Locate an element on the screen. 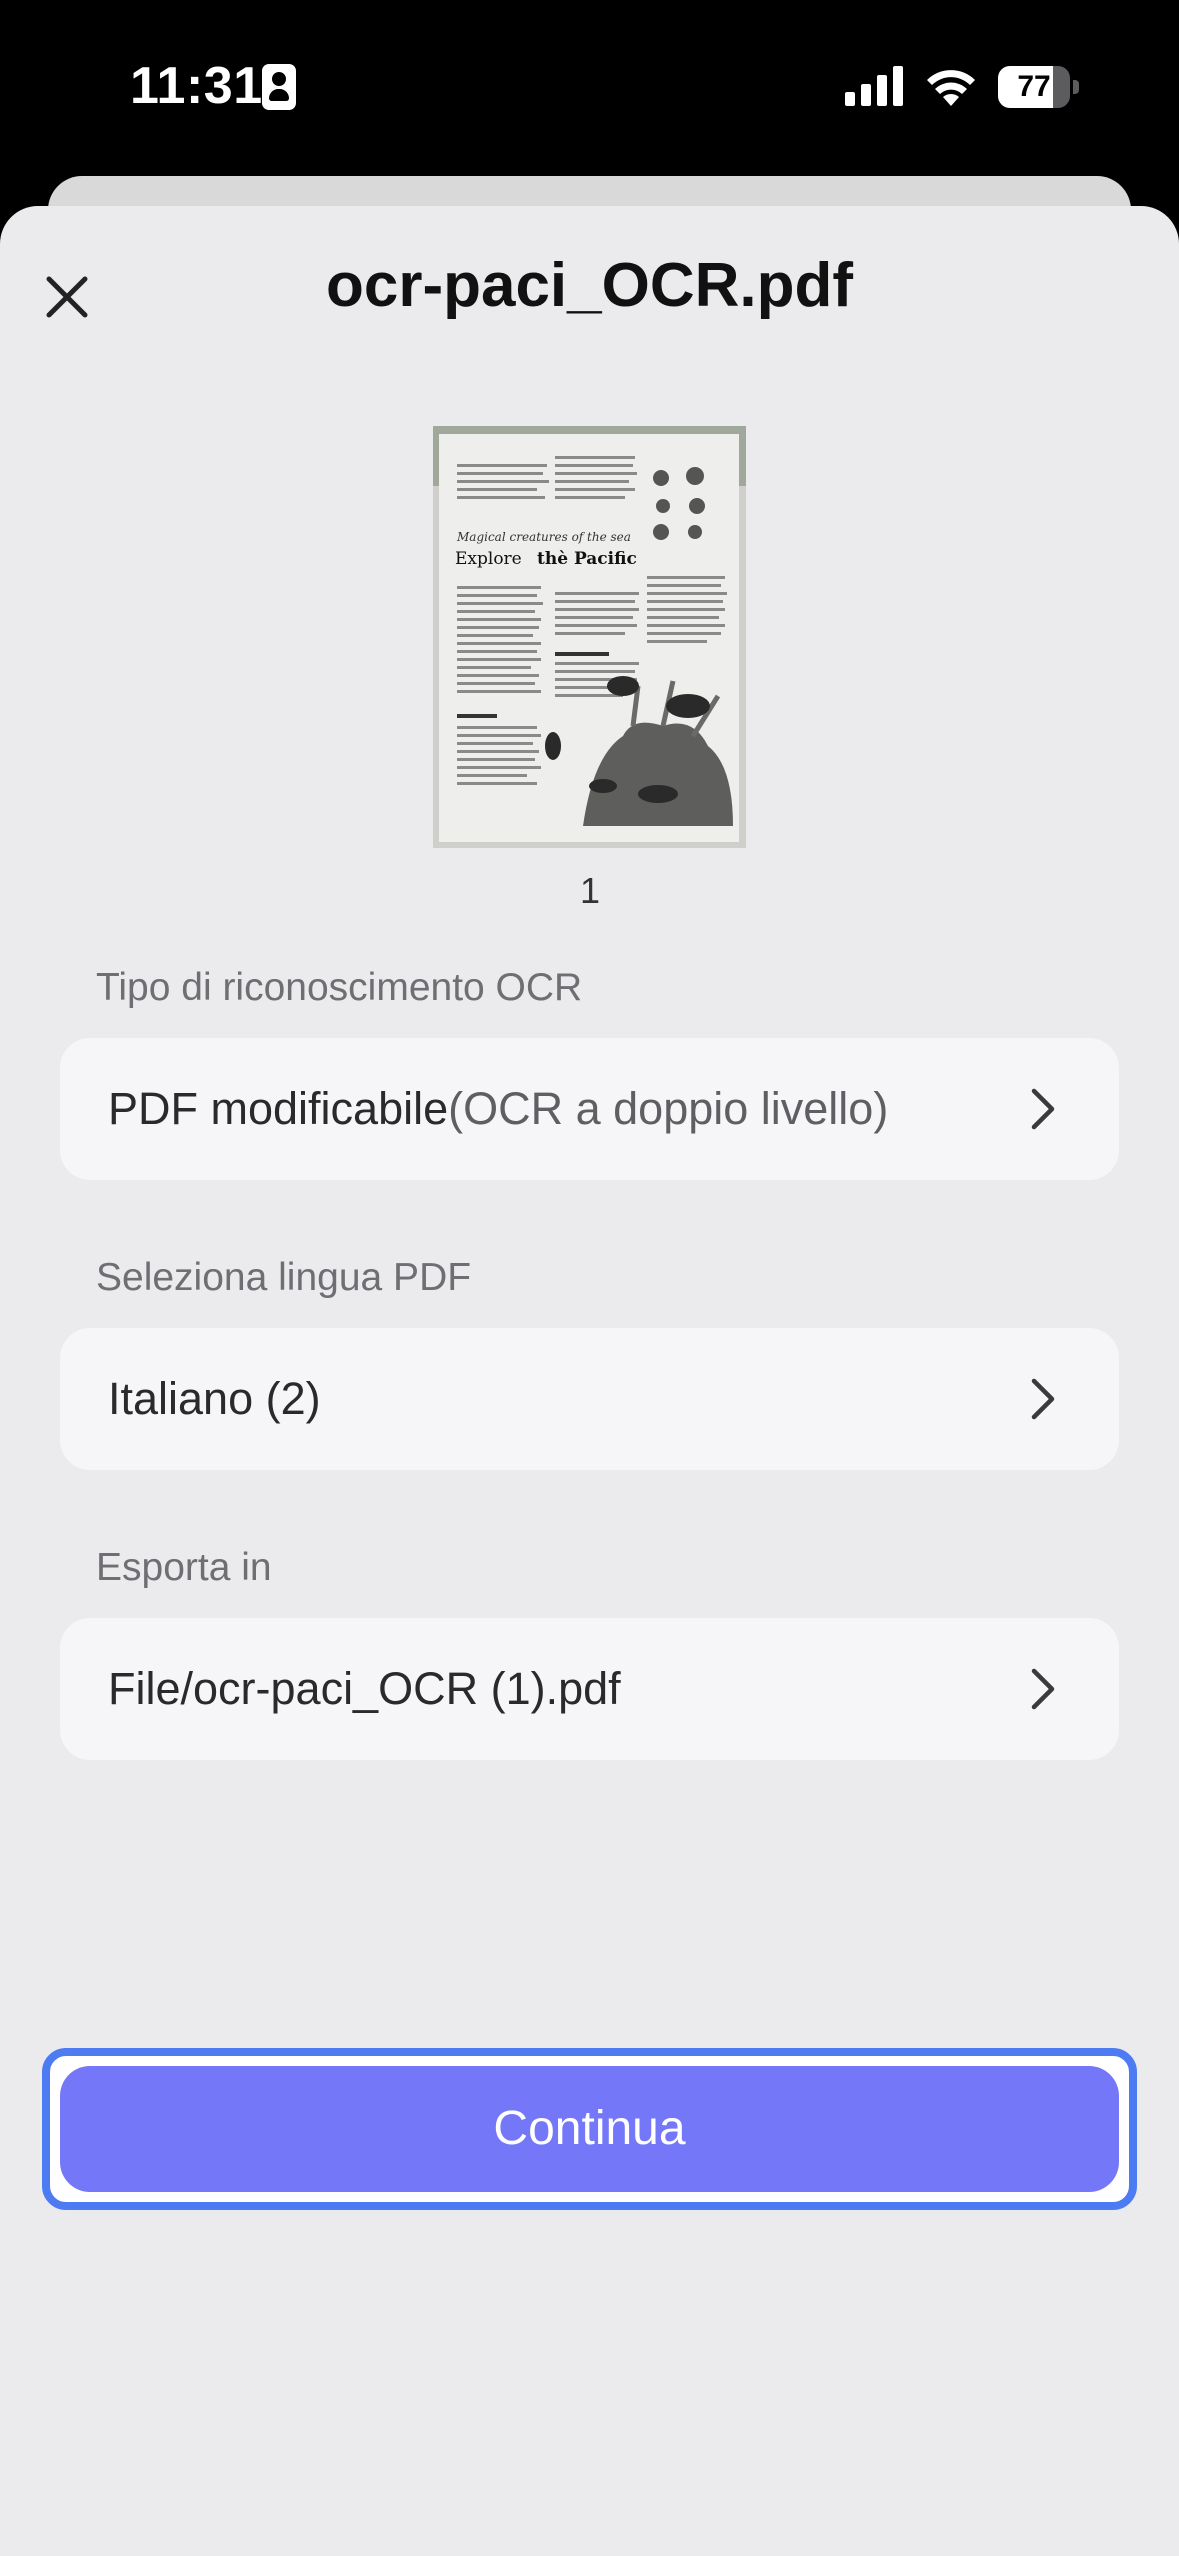 The image size is (1179, 2556). status-bar: 11:31 77 is located at coordinates (589, 87).